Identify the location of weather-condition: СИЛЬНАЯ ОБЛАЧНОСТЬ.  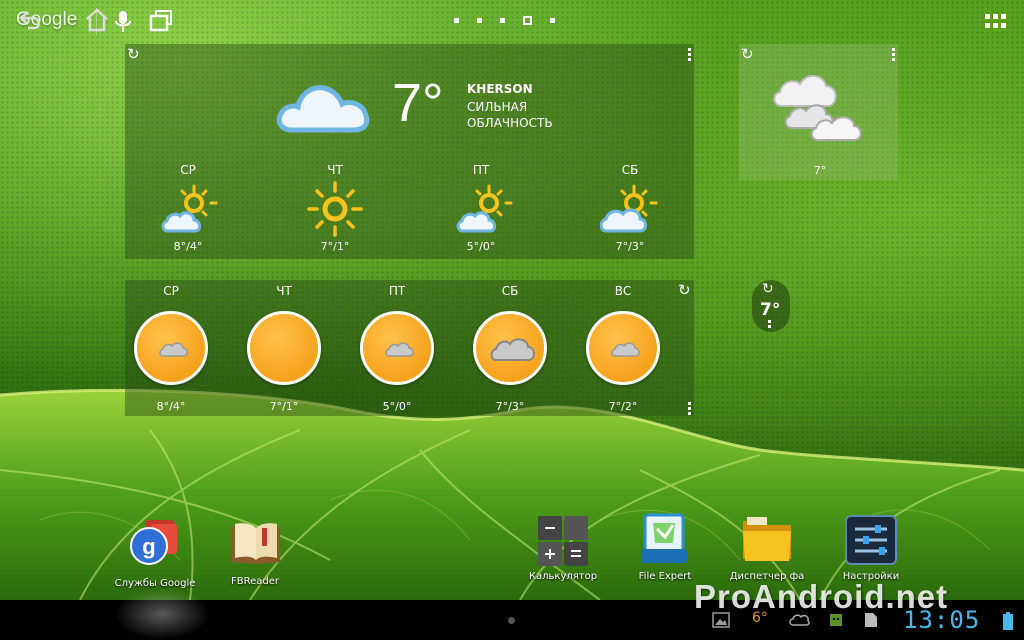
(510, 115).